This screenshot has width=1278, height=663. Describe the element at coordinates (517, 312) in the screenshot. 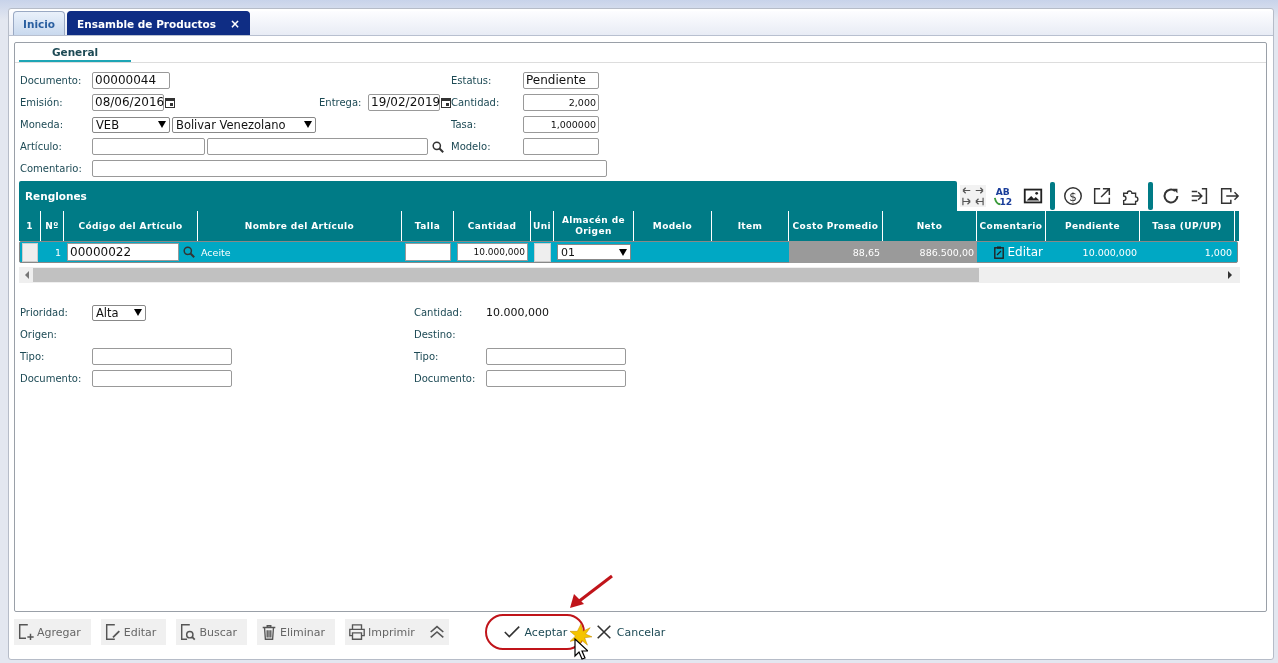

I see `quantity-value: 10.000,000` at that location.